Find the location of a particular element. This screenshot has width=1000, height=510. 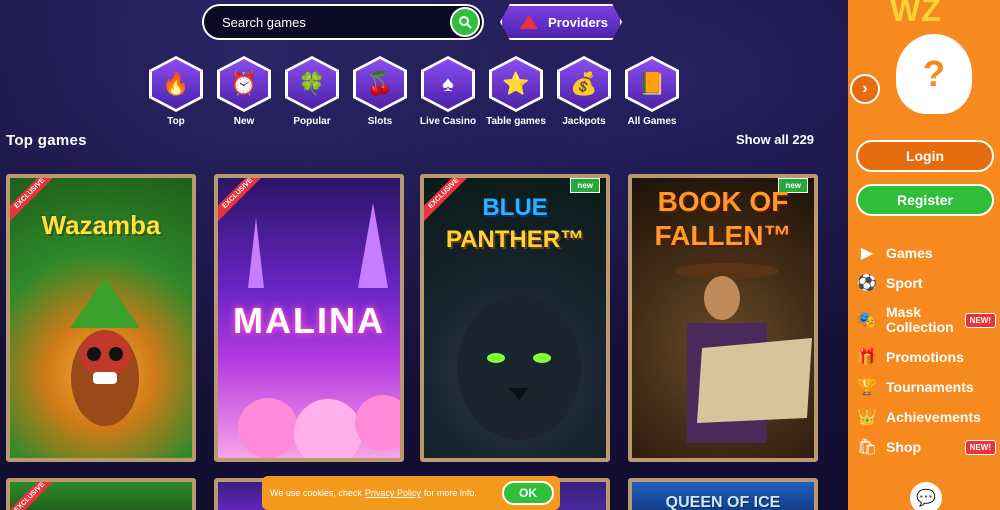

menu-item-label: Achievements is located at coordinates (933, 416).